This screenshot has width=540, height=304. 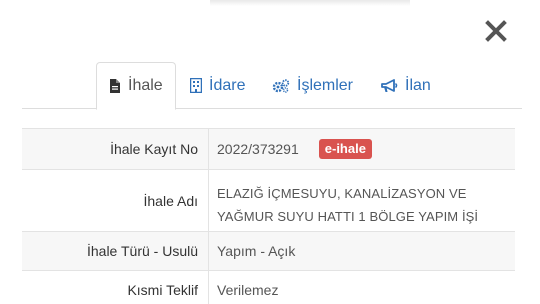 I want to click on tab-label: İhale, so click(x=145, y=85).